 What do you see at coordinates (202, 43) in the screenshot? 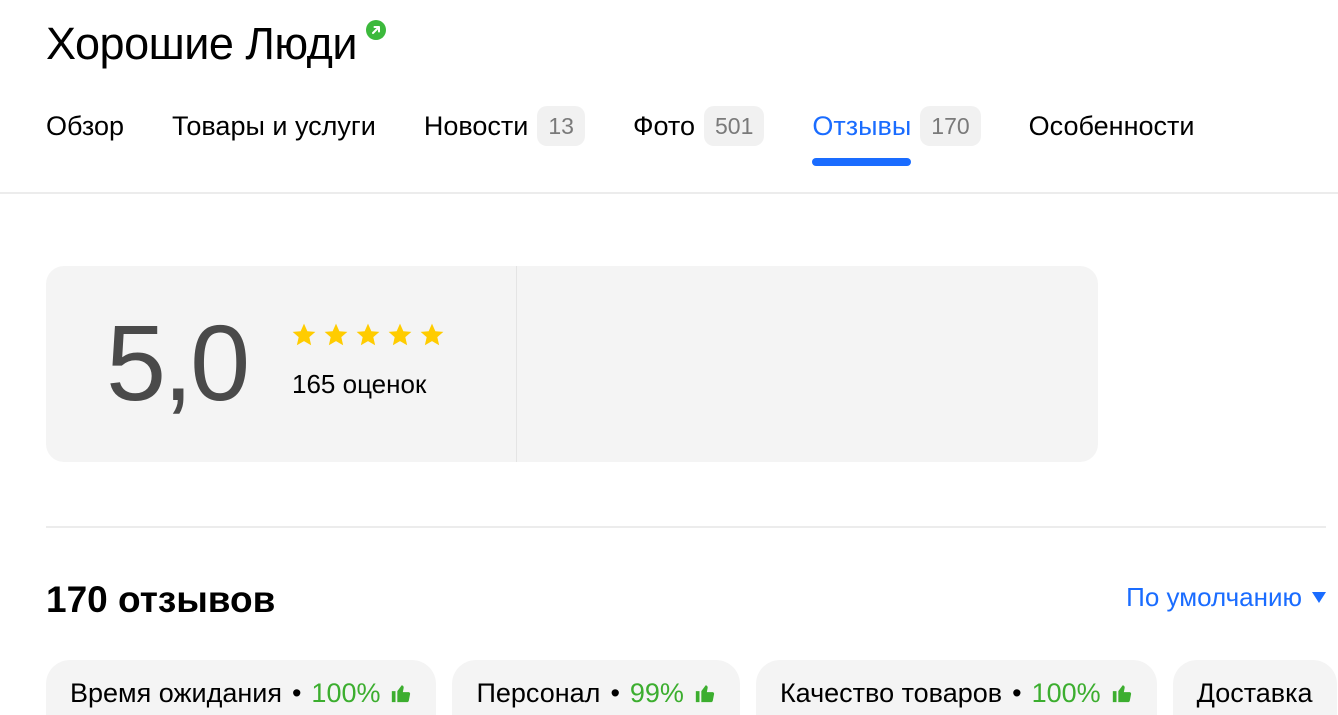
I see `business-title: Хорошие Люди` at bounding box center [202, 43].